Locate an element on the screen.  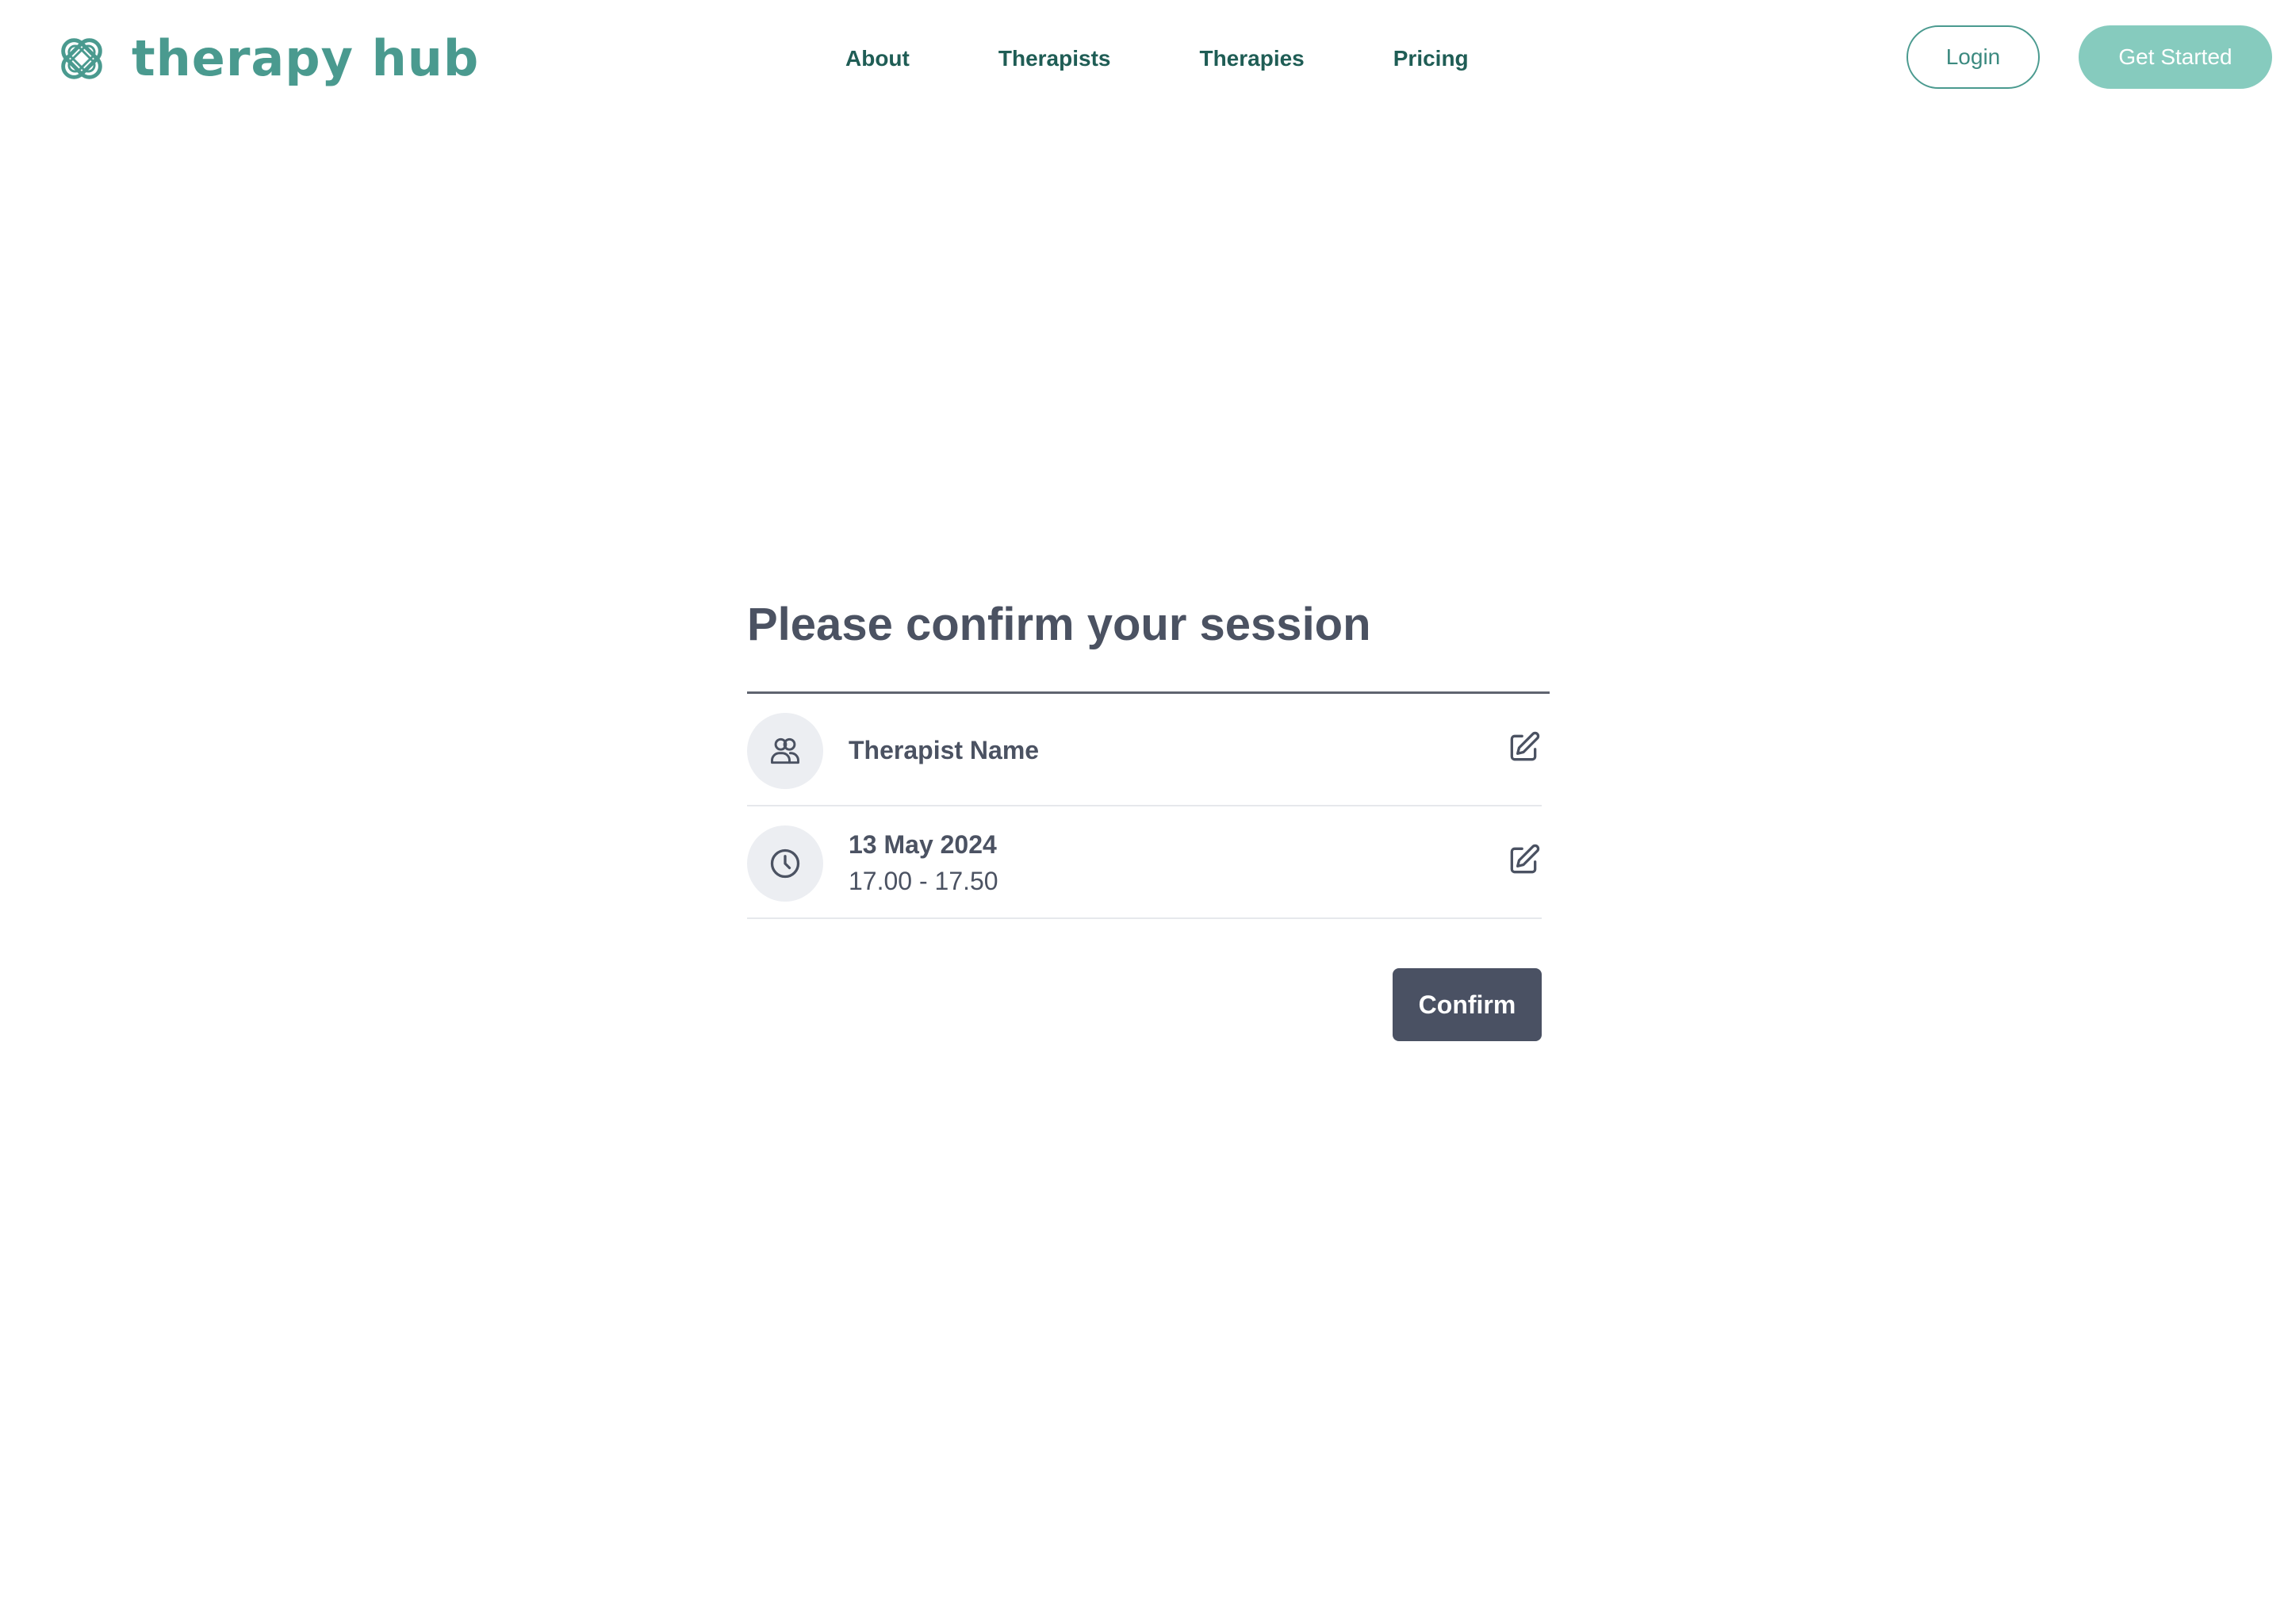
session-date: 13 May 2024 is located at coordinates (923, 844).